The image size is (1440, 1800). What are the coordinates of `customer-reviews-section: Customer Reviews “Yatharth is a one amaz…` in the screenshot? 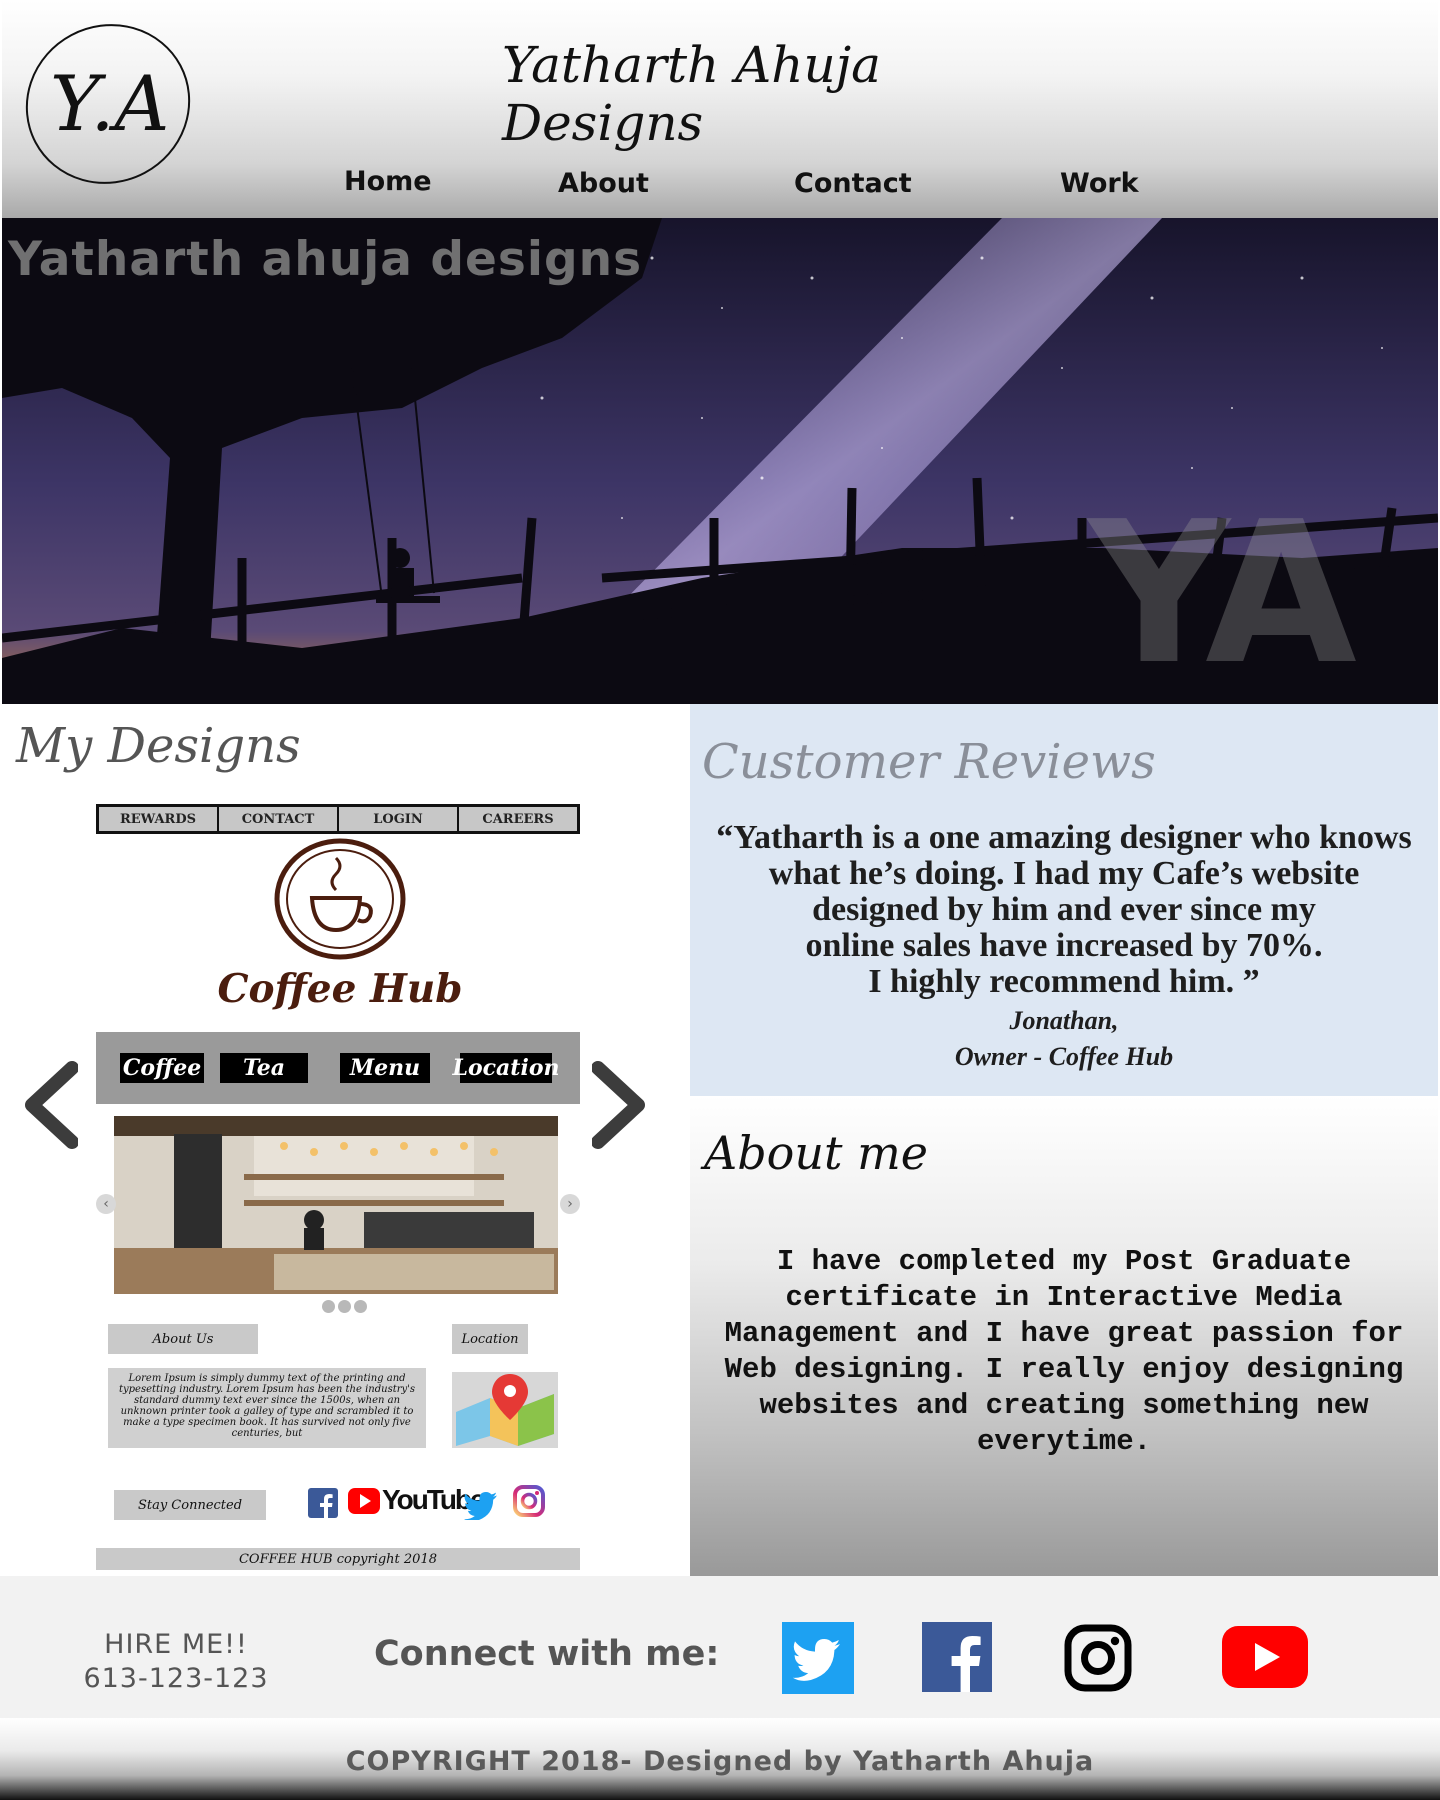 It's located at (1064, 900).